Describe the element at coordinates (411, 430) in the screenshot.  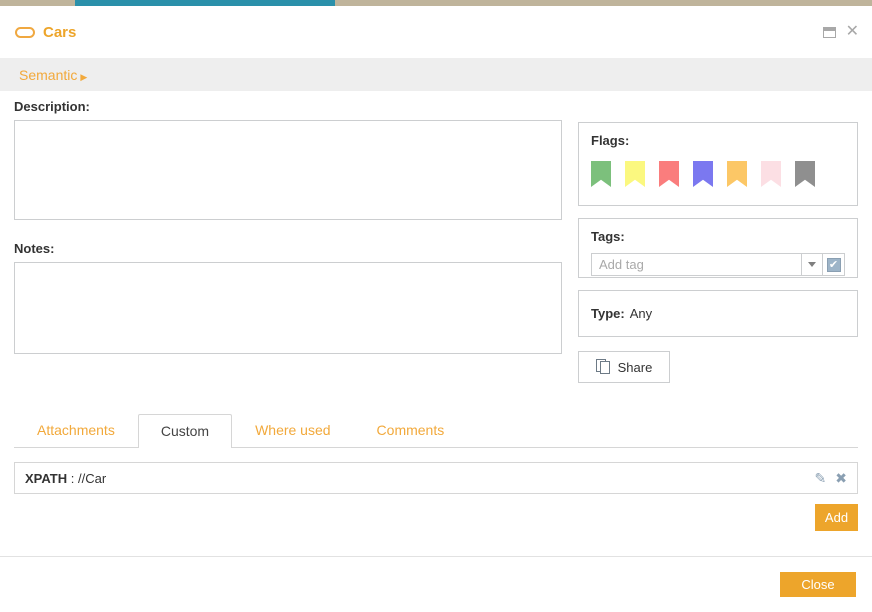
I see `tab-comments: Comments` at that location.